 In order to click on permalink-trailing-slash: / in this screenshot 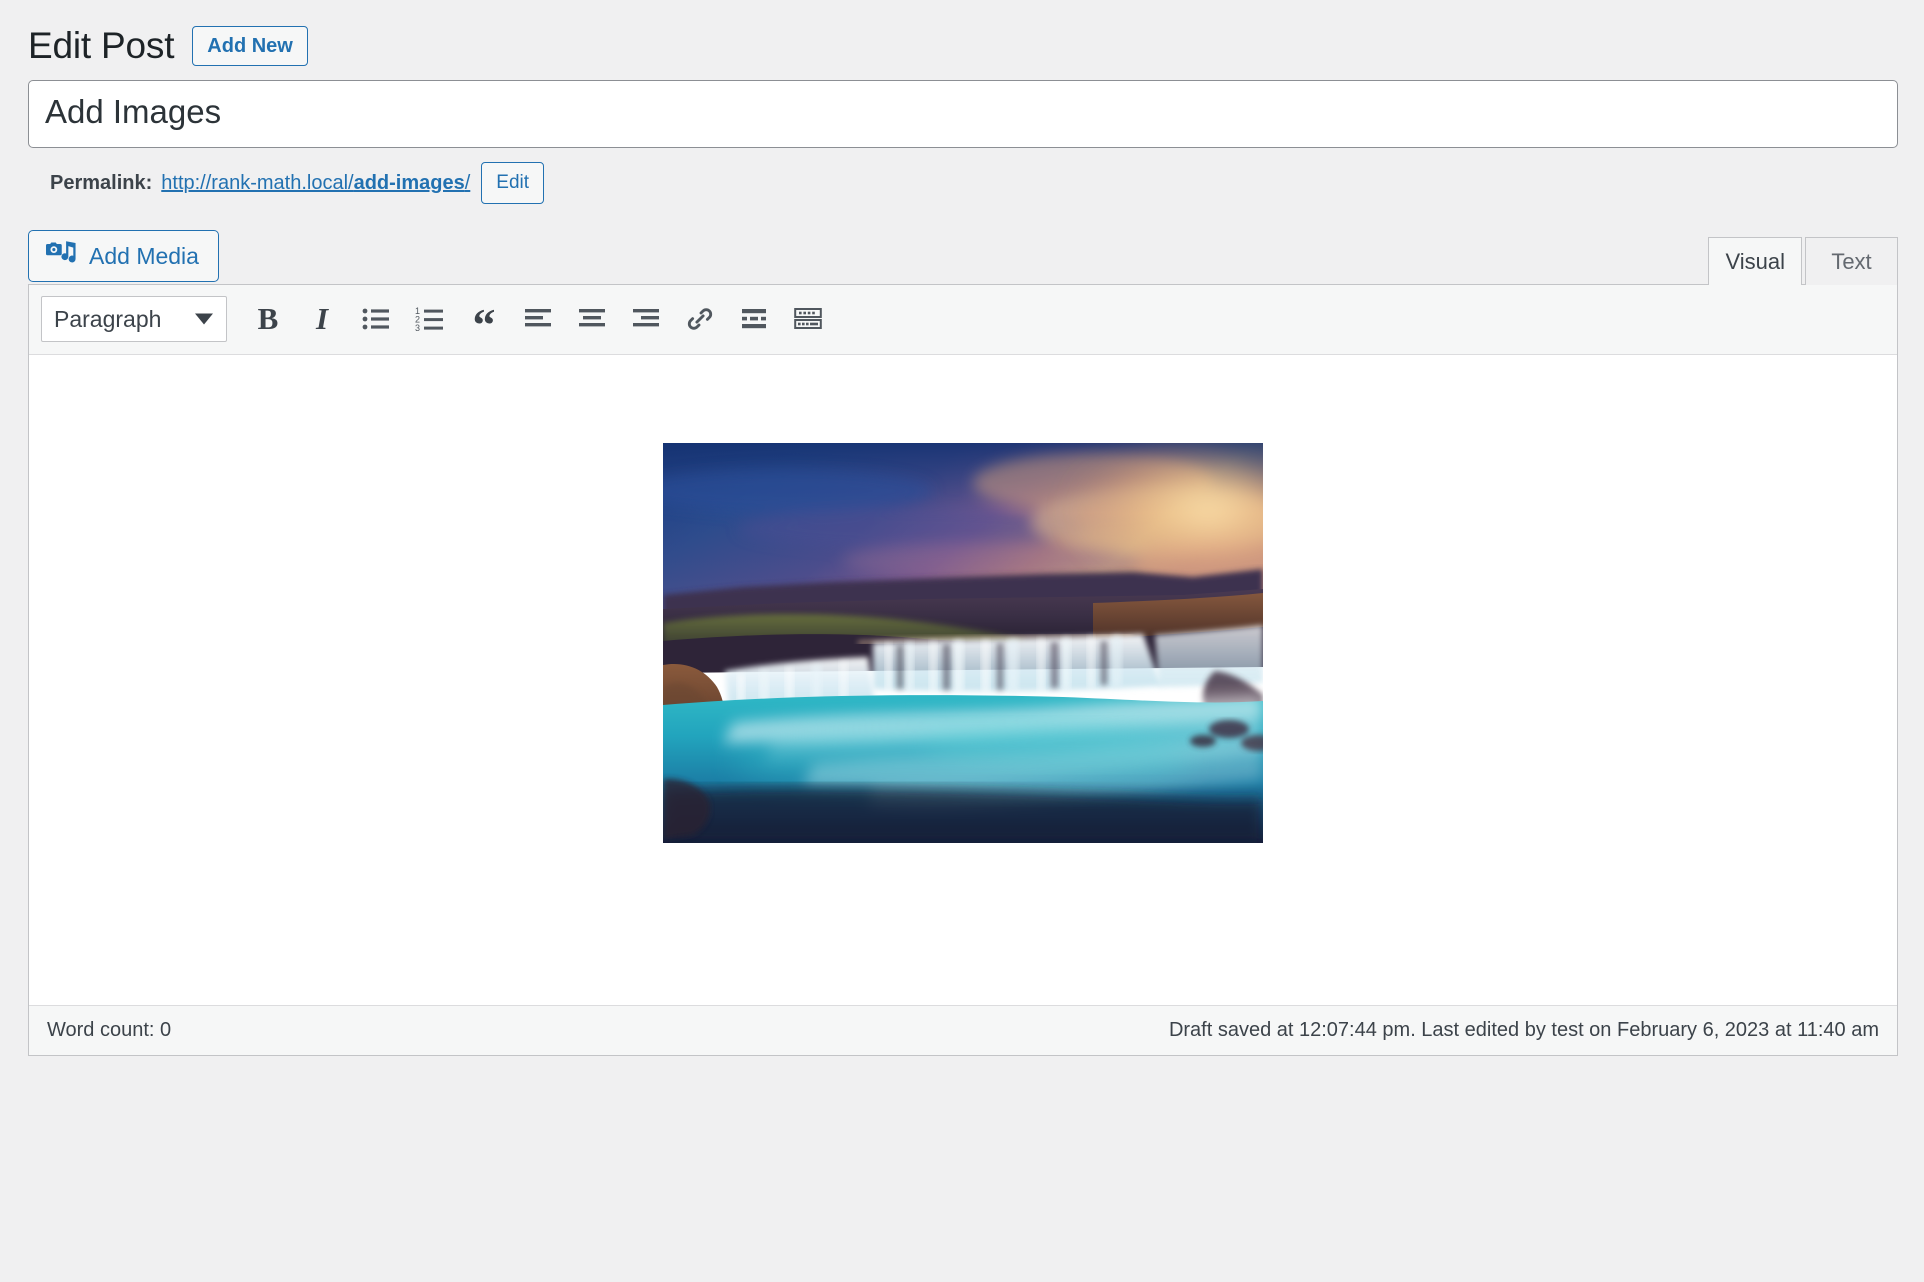, I will do `click(467, 182)`.